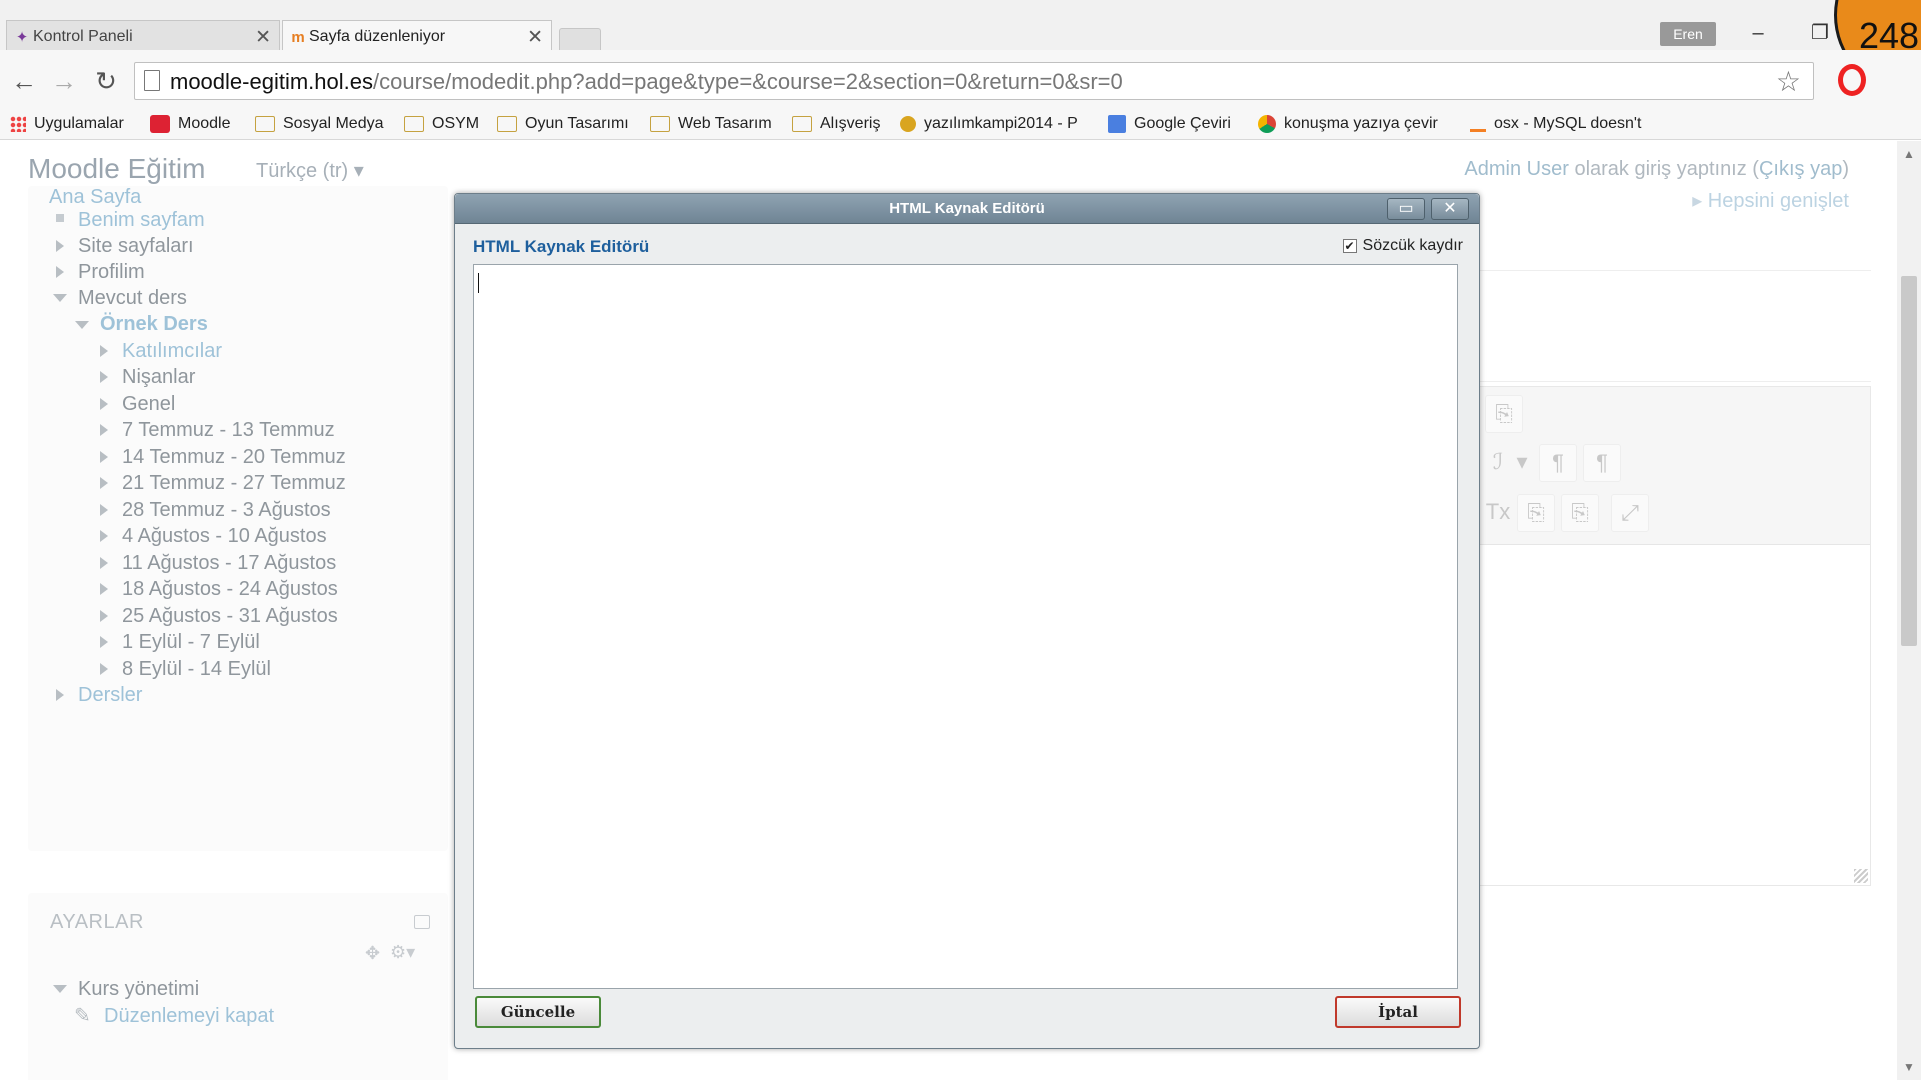 The image size is (1921, 1080). Describe the element at coordinates (189, 1016) in the screenshot. I see `edit-off-link: Düzenlemeyi kapat` at that location.